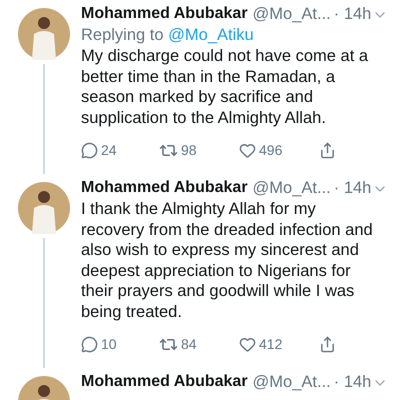 The image size is (400, 400). What do you see at coordinates (270, 344) in the screenshot?
I see `like-count: 412` at bounding box center [270, 344].